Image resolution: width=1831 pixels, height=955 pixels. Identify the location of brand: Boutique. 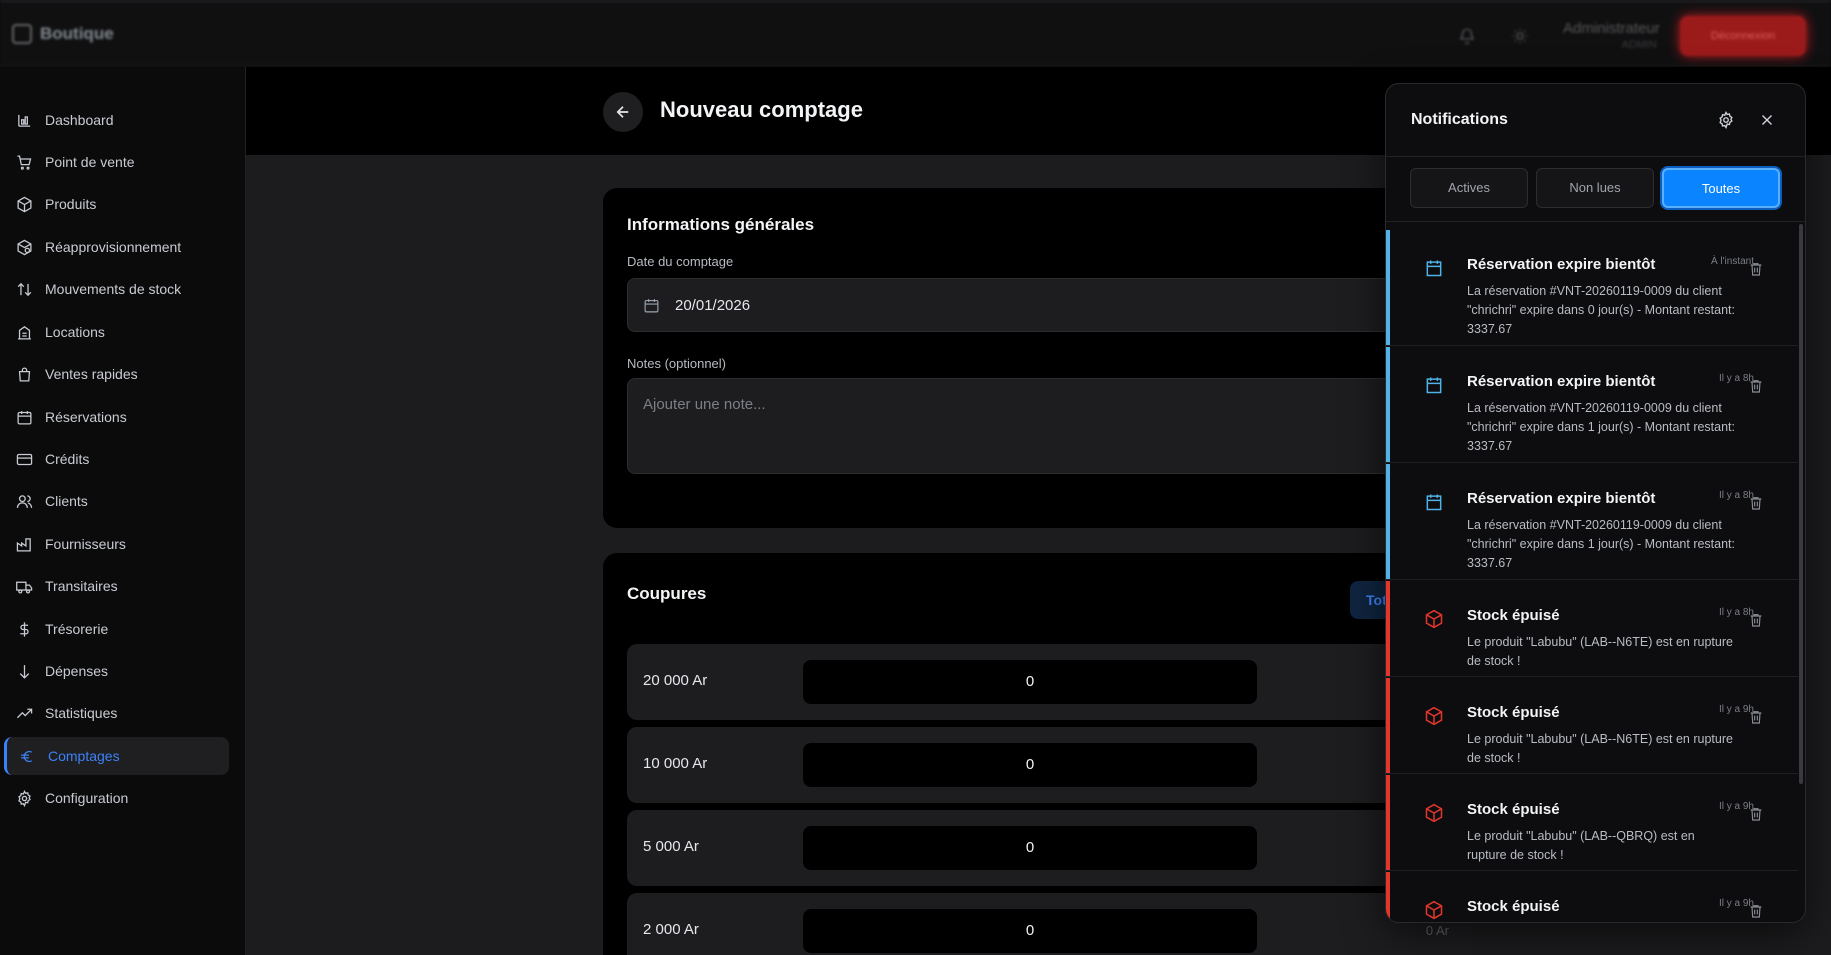
(63, 34).